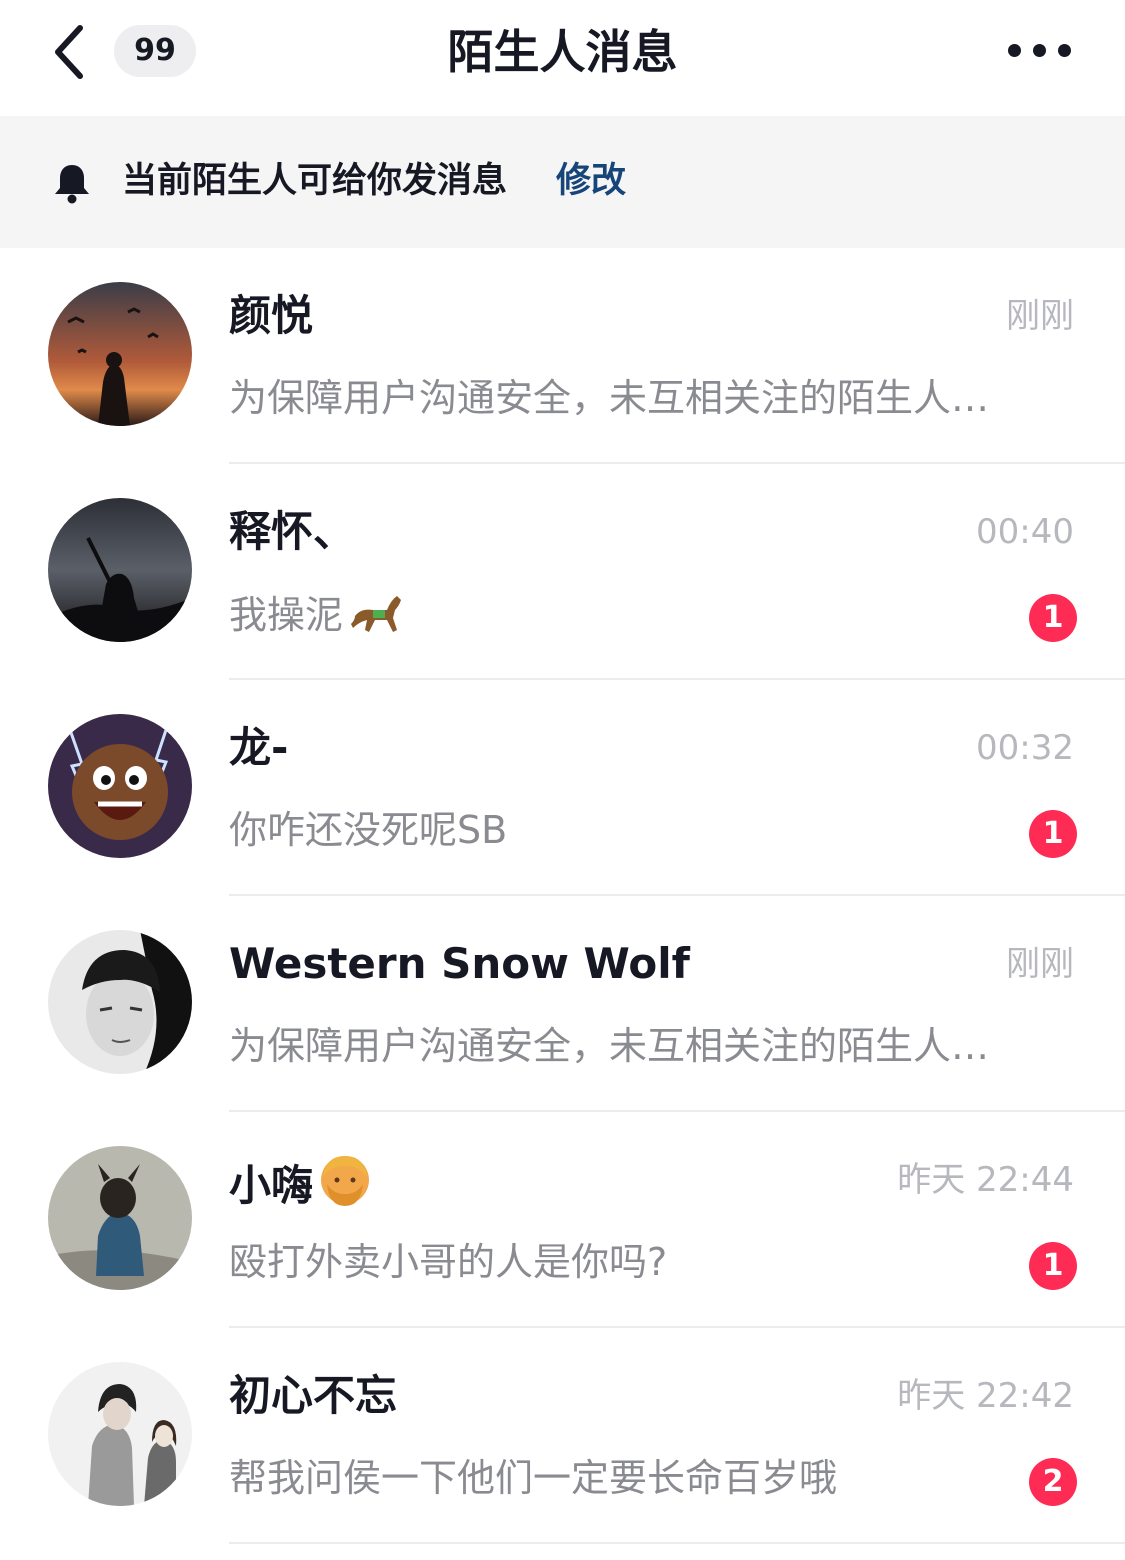 This screenshot has height=1560, width=1125. I want to click on message-preview: 帮我问侯一下他们一定要长命百岁哦, so click(533, 1478).